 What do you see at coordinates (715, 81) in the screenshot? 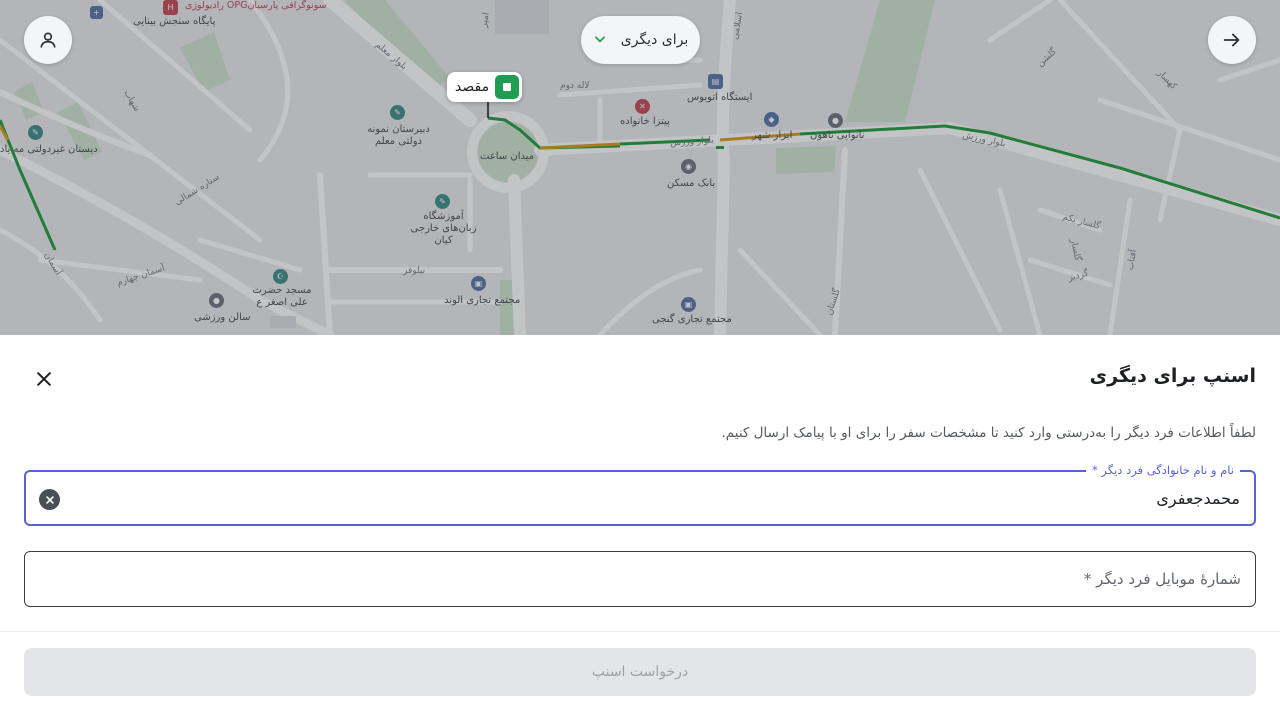
I see `bus-stop-icon: ▤` at bounding box center [715, 81].